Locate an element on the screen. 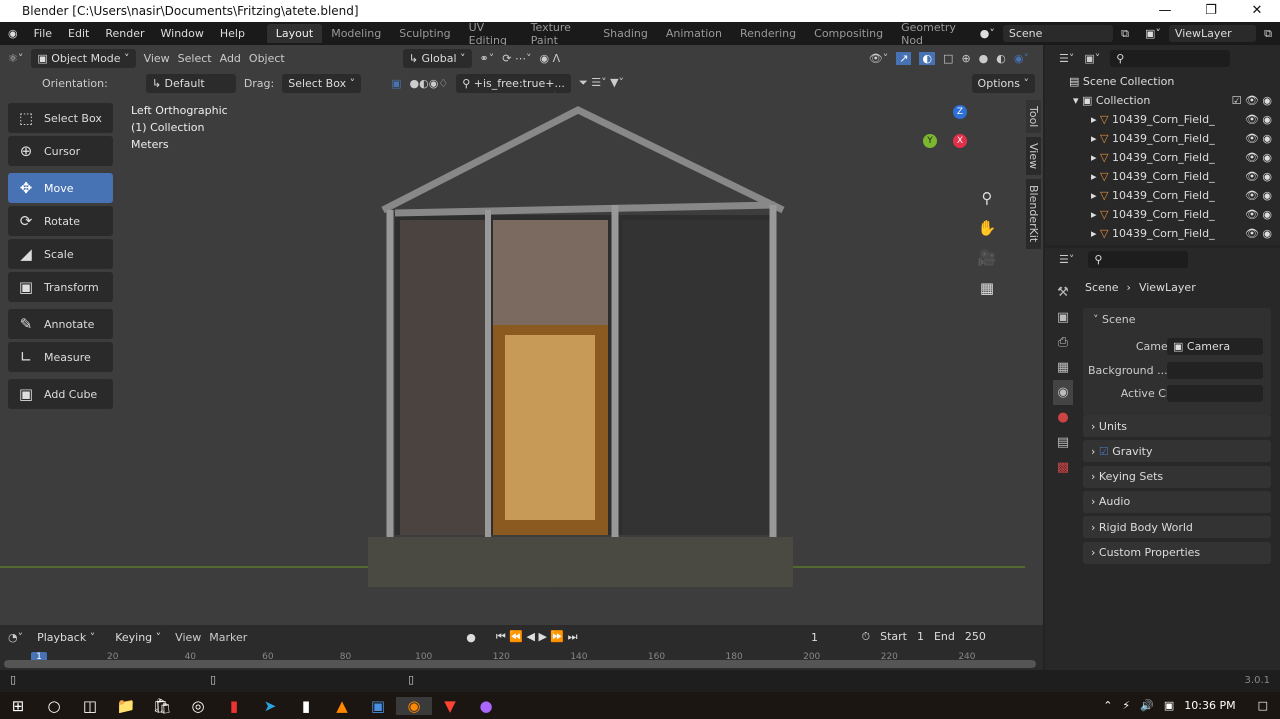  menu-render: Render is located at coordinates (124, 33).